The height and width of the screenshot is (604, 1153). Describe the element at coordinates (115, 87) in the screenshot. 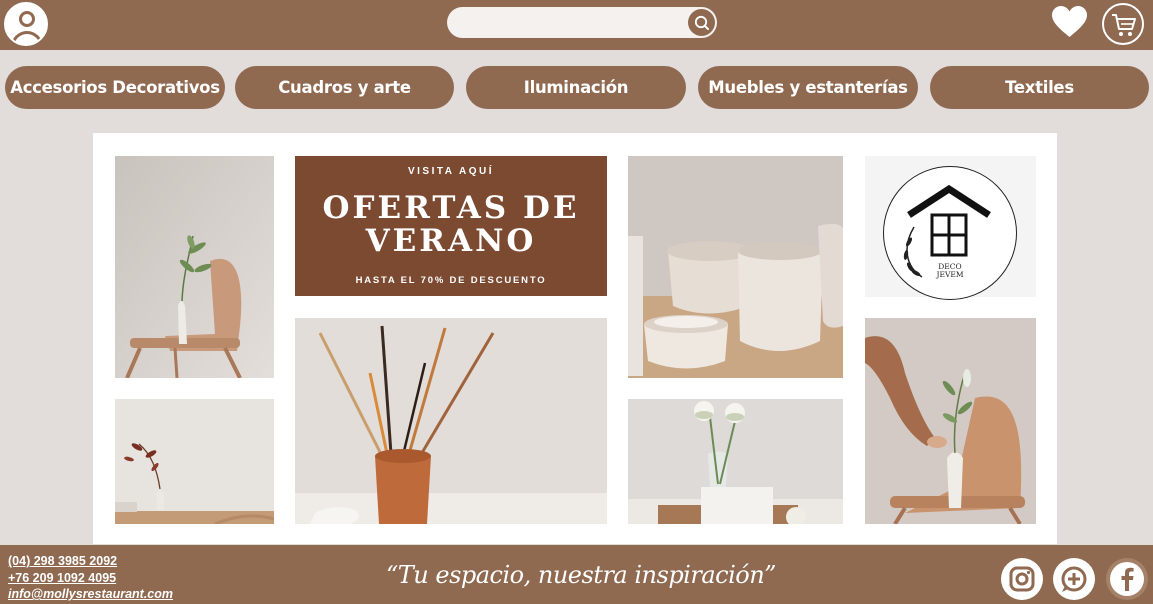

I see `nav-item-accesorios-decorativos: Accesorios Decorativos` at that location.